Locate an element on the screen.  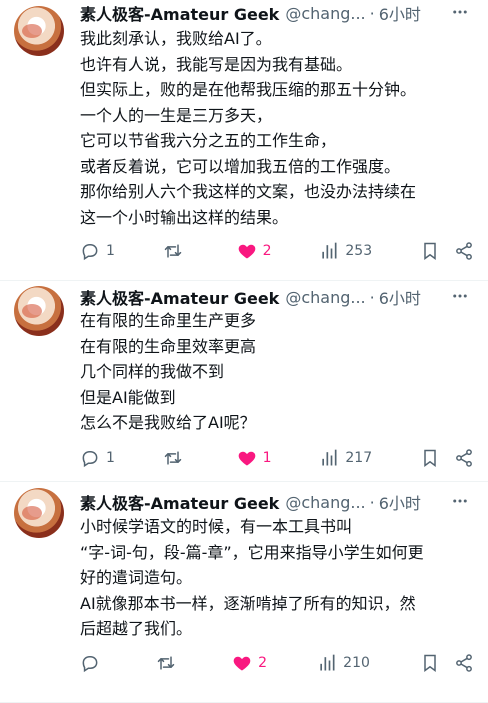
tweet-text-line: 我此刻承认，我败给AI了。 is located at coordinates (176, 38).